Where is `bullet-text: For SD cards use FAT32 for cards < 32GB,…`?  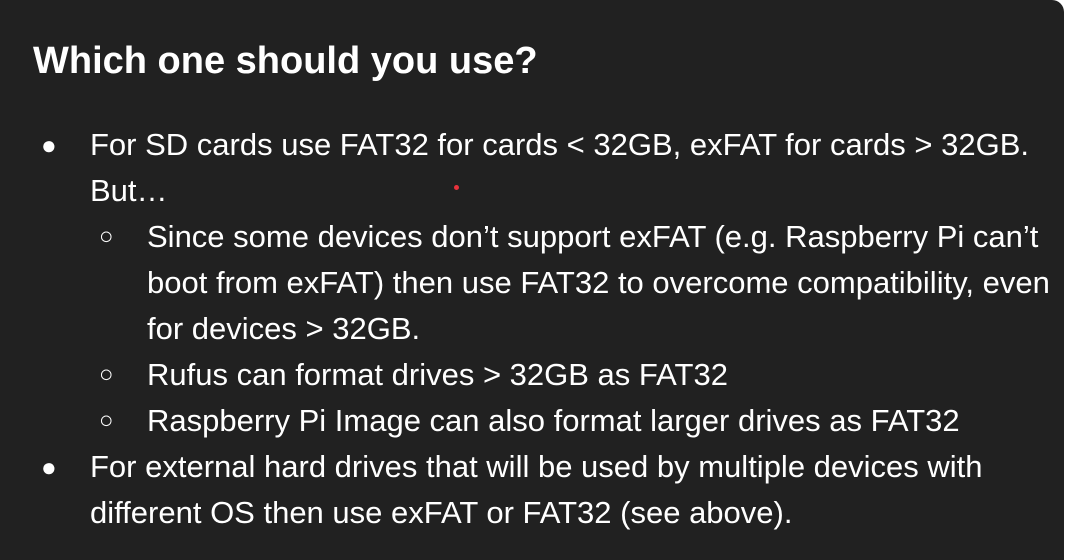
bullet-text: For SD cards use FAT32 for cards < 32GB,… is located at coordinates (559, 167).